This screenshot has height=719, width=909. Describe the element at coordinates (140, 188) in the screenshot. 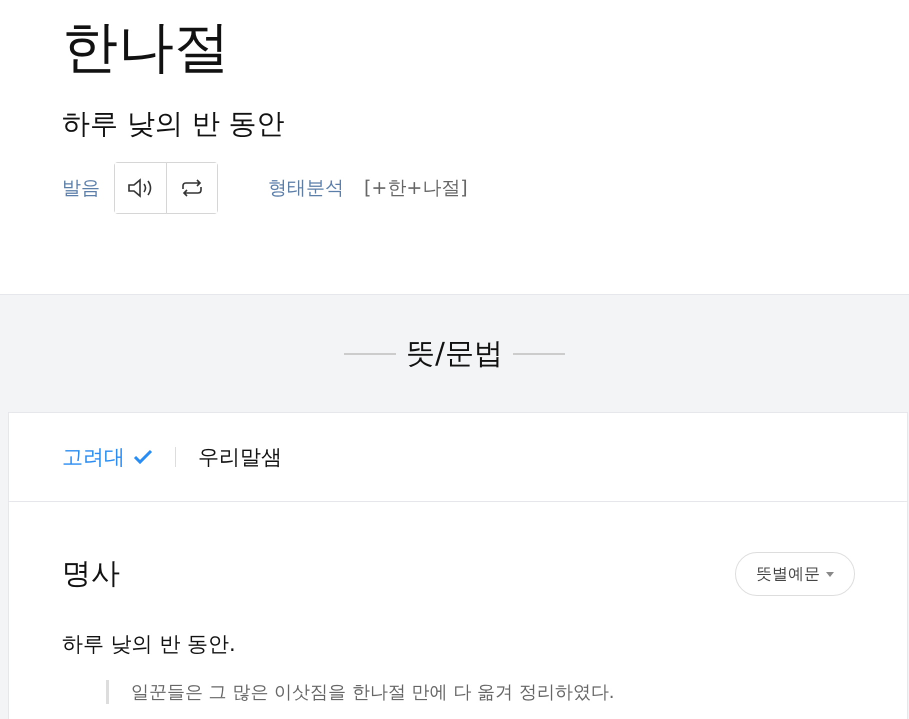

I see `speaker-icon` at that location.